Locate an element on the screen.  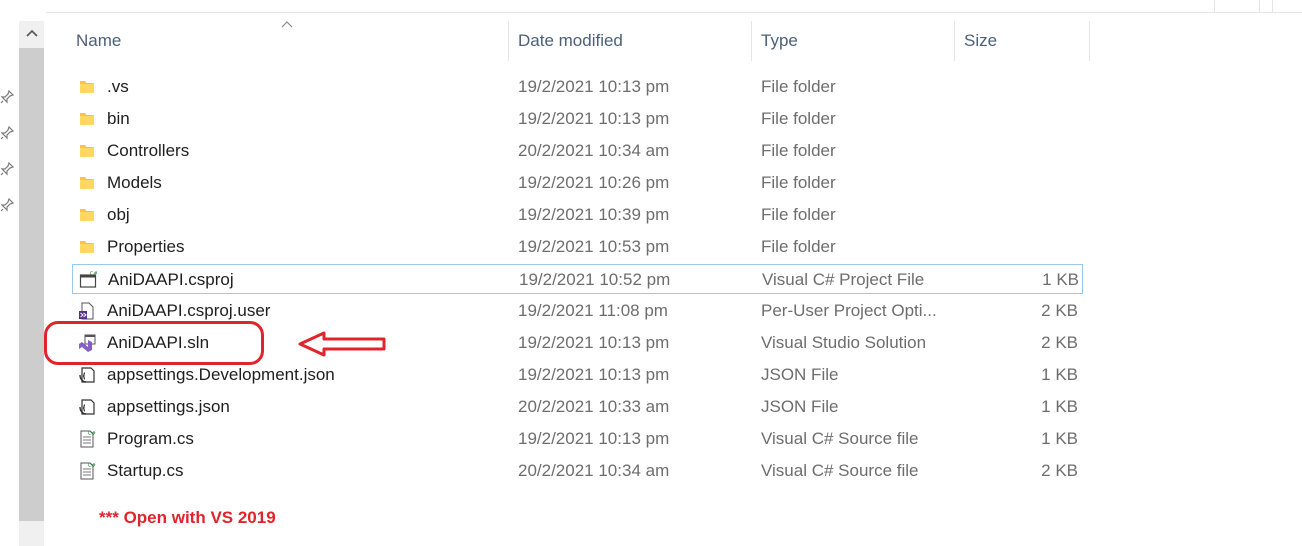
file-date-modified: 19/2/2021 10:26 pm is located at coordinates (594, 182).